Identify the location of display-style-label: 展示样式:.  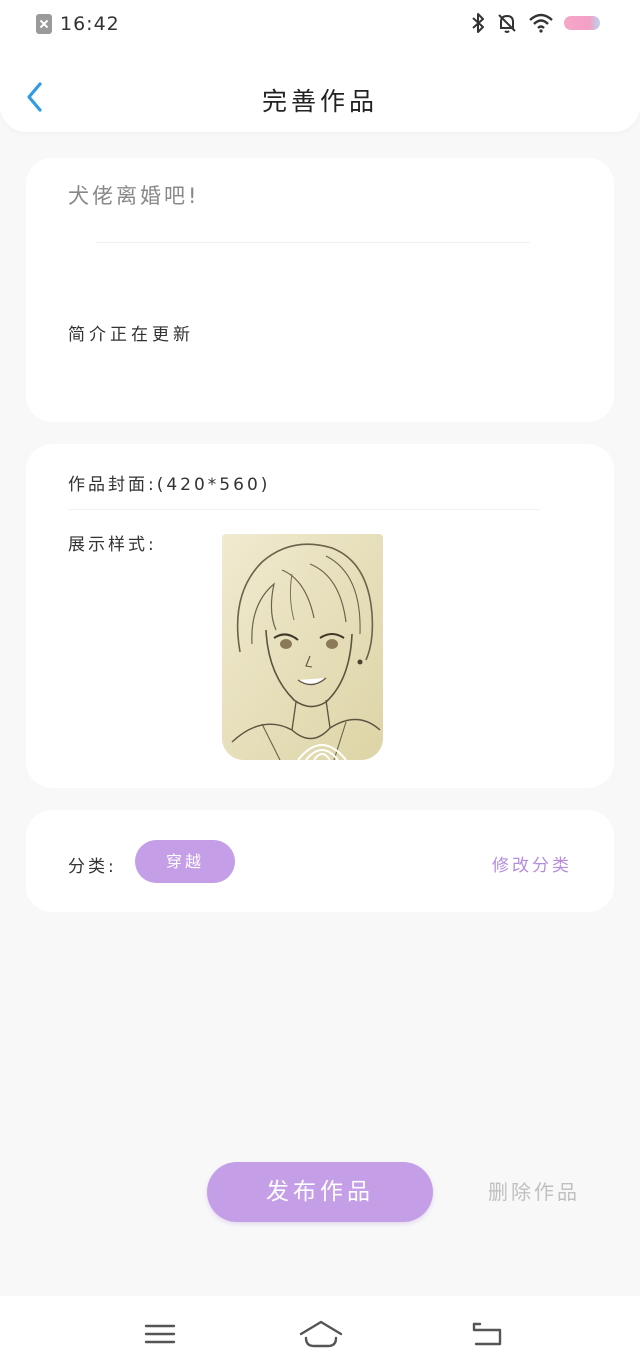
(112, 545).